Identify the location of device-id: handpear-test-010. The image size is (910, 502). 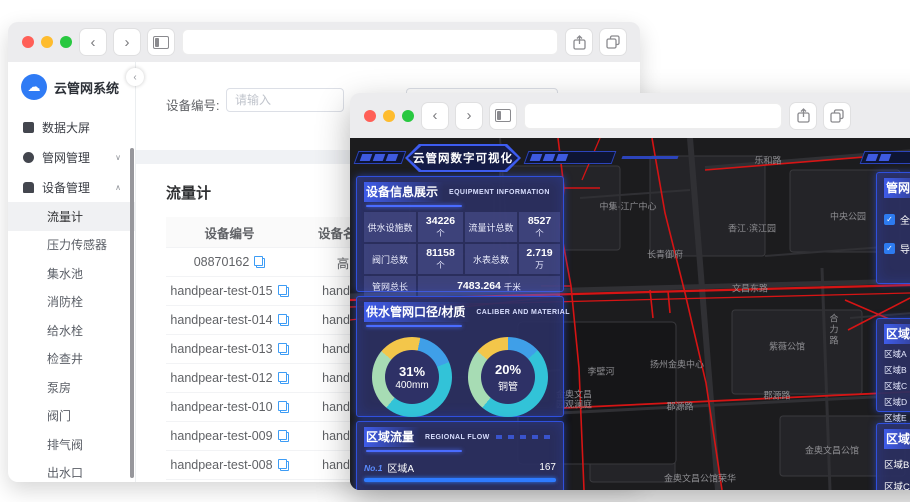
(221, 407).